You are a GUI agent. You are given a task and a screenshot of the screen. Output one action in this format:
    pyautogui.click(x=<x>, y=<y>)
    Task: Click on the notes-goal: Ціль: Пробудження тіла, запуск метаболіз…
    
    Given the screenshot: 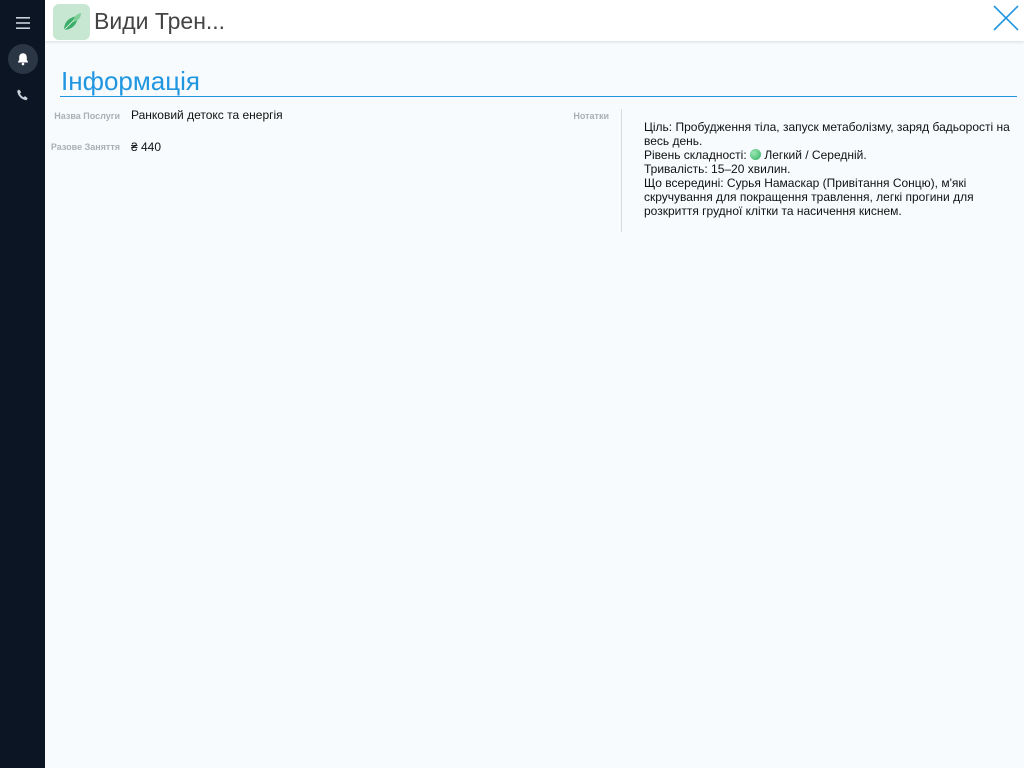 What is the action you would take?
    pyautogui.click(x=827, y=134)
    